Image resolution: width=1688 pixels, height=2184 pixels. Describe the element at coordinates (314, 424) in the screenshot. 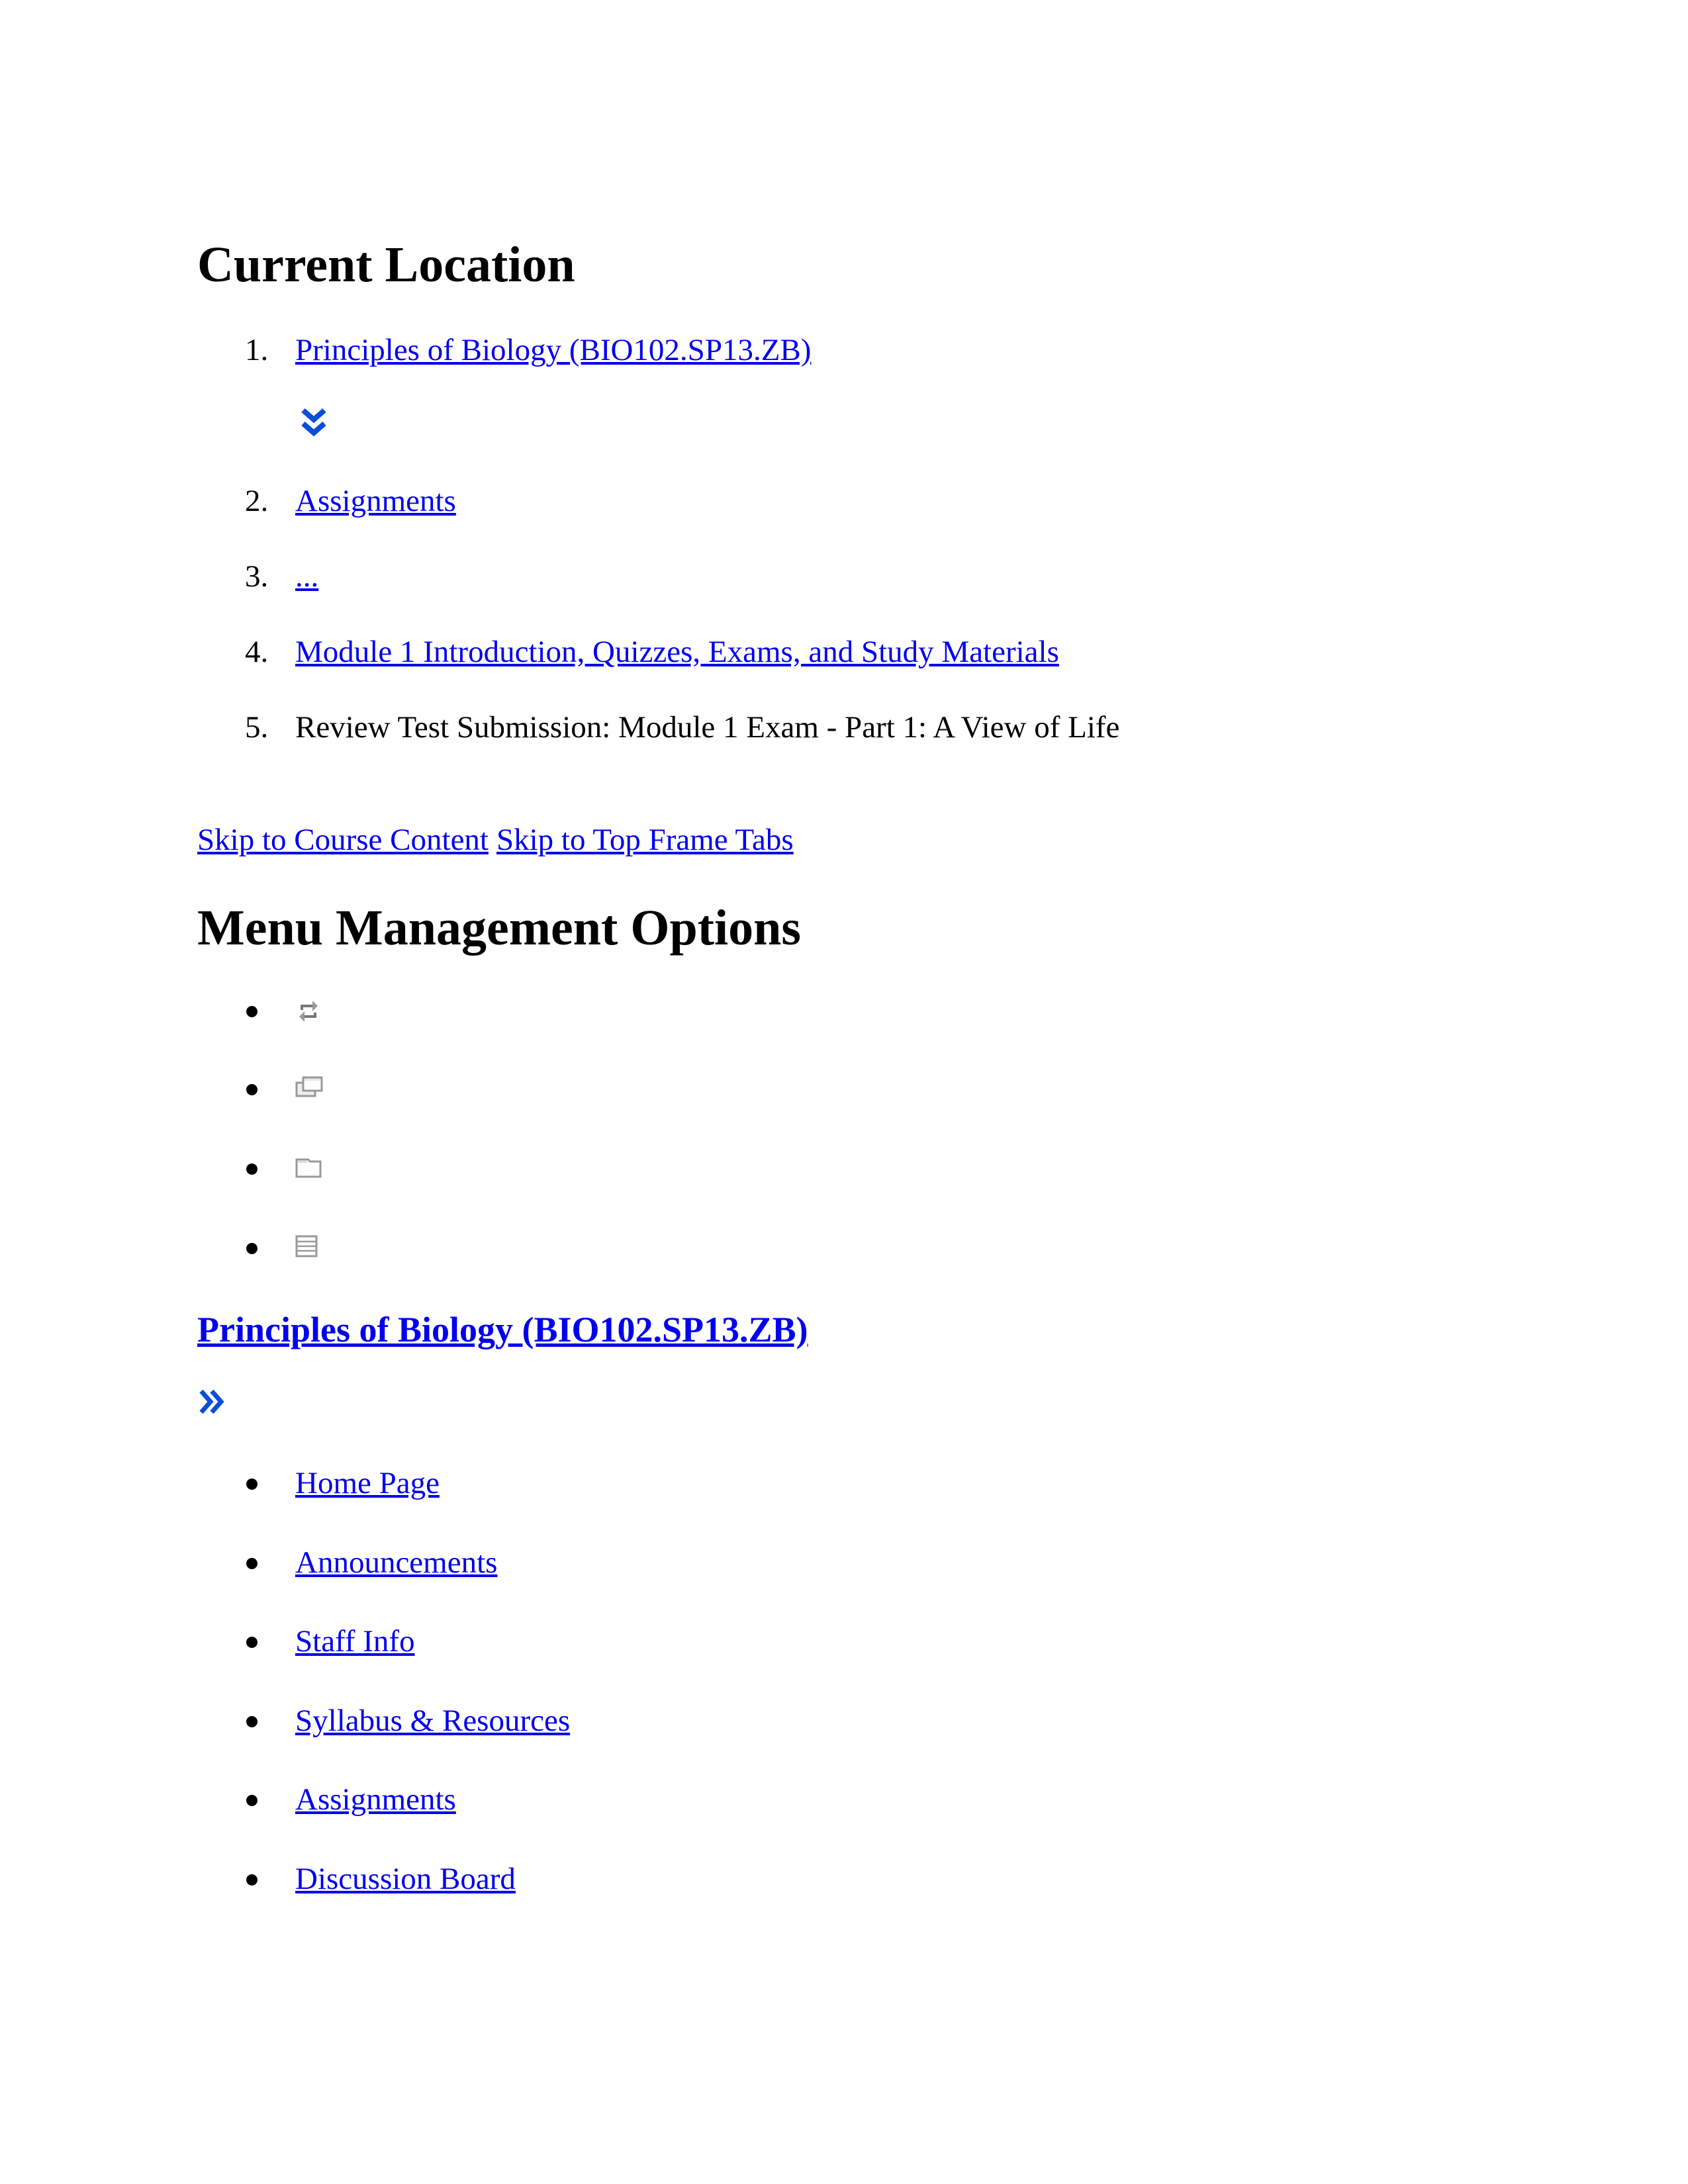

I see `double-chevron-down-icon` at that location.